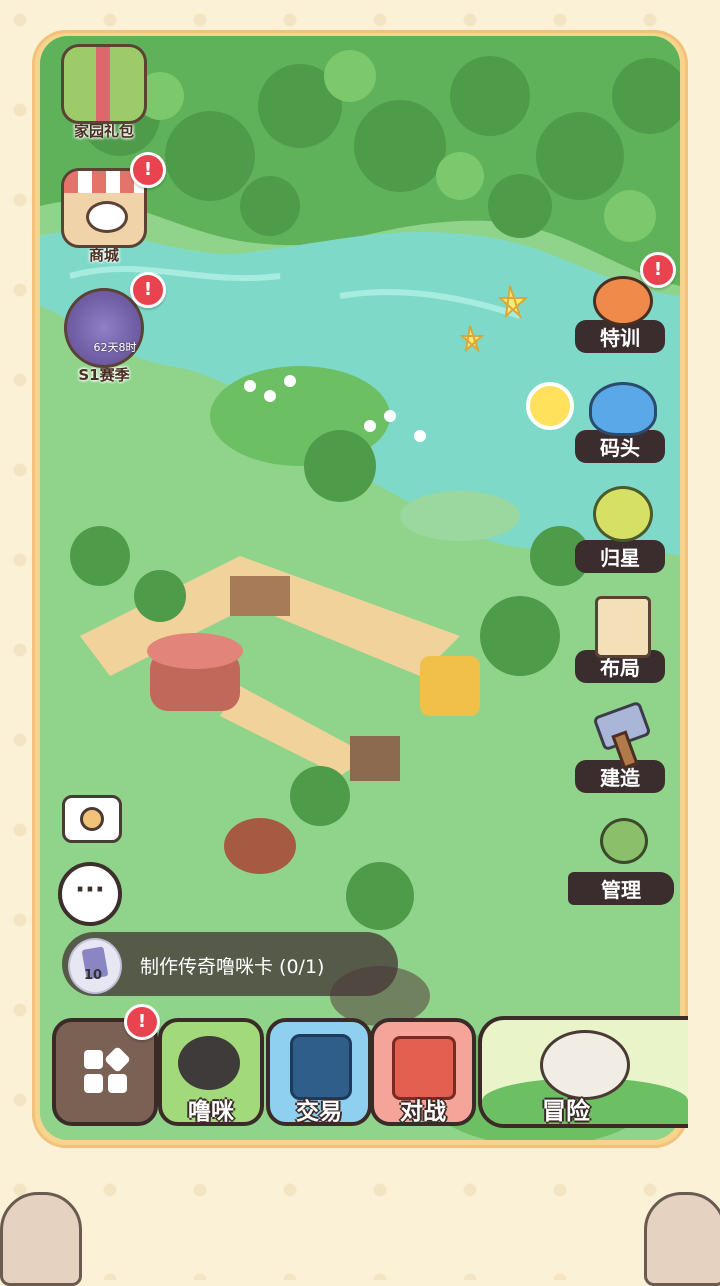 The height and width of the screenshot is (1286, 720). I want to click on right-menu-manage: 管理, so click(621, 859).